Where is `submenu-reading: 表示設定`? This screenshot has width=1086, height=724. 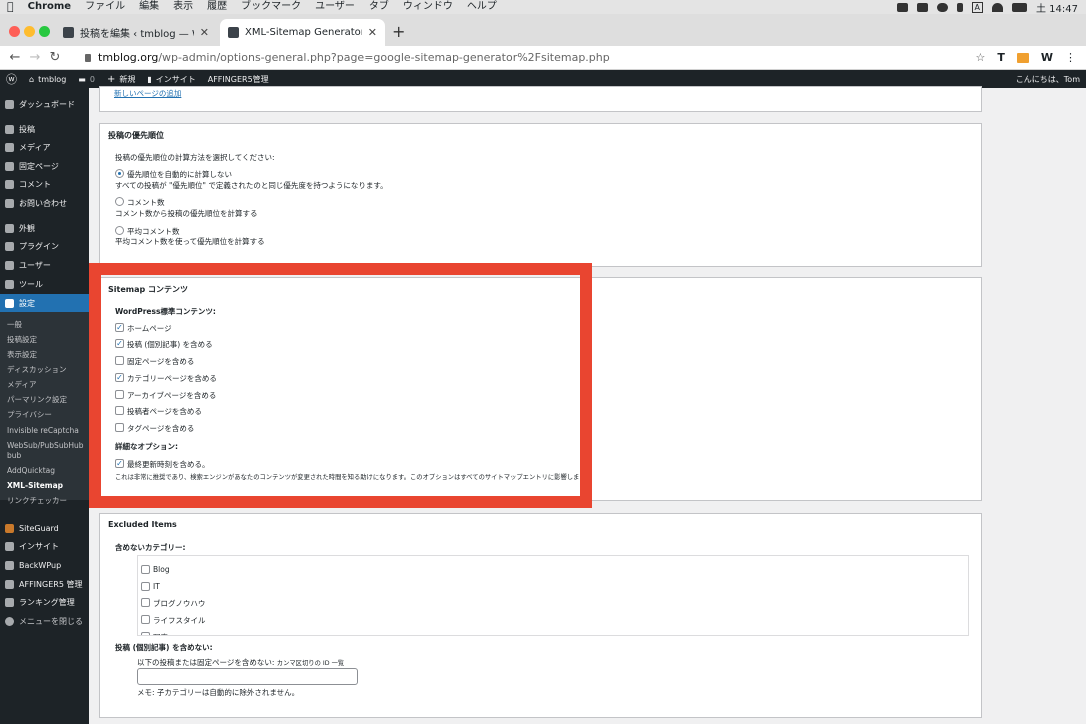
submenu-reading: 表示設定 is located at coordinates (44, 355).